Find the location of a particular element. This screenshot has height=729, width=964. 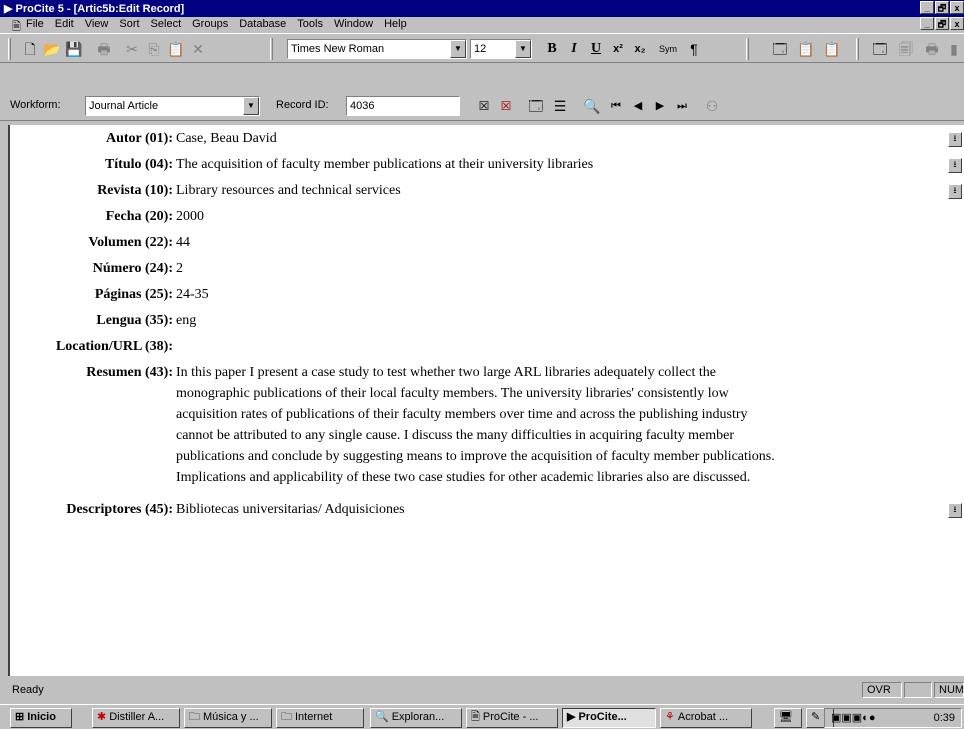

field-value: 44 is located at coordinates (183, 243).